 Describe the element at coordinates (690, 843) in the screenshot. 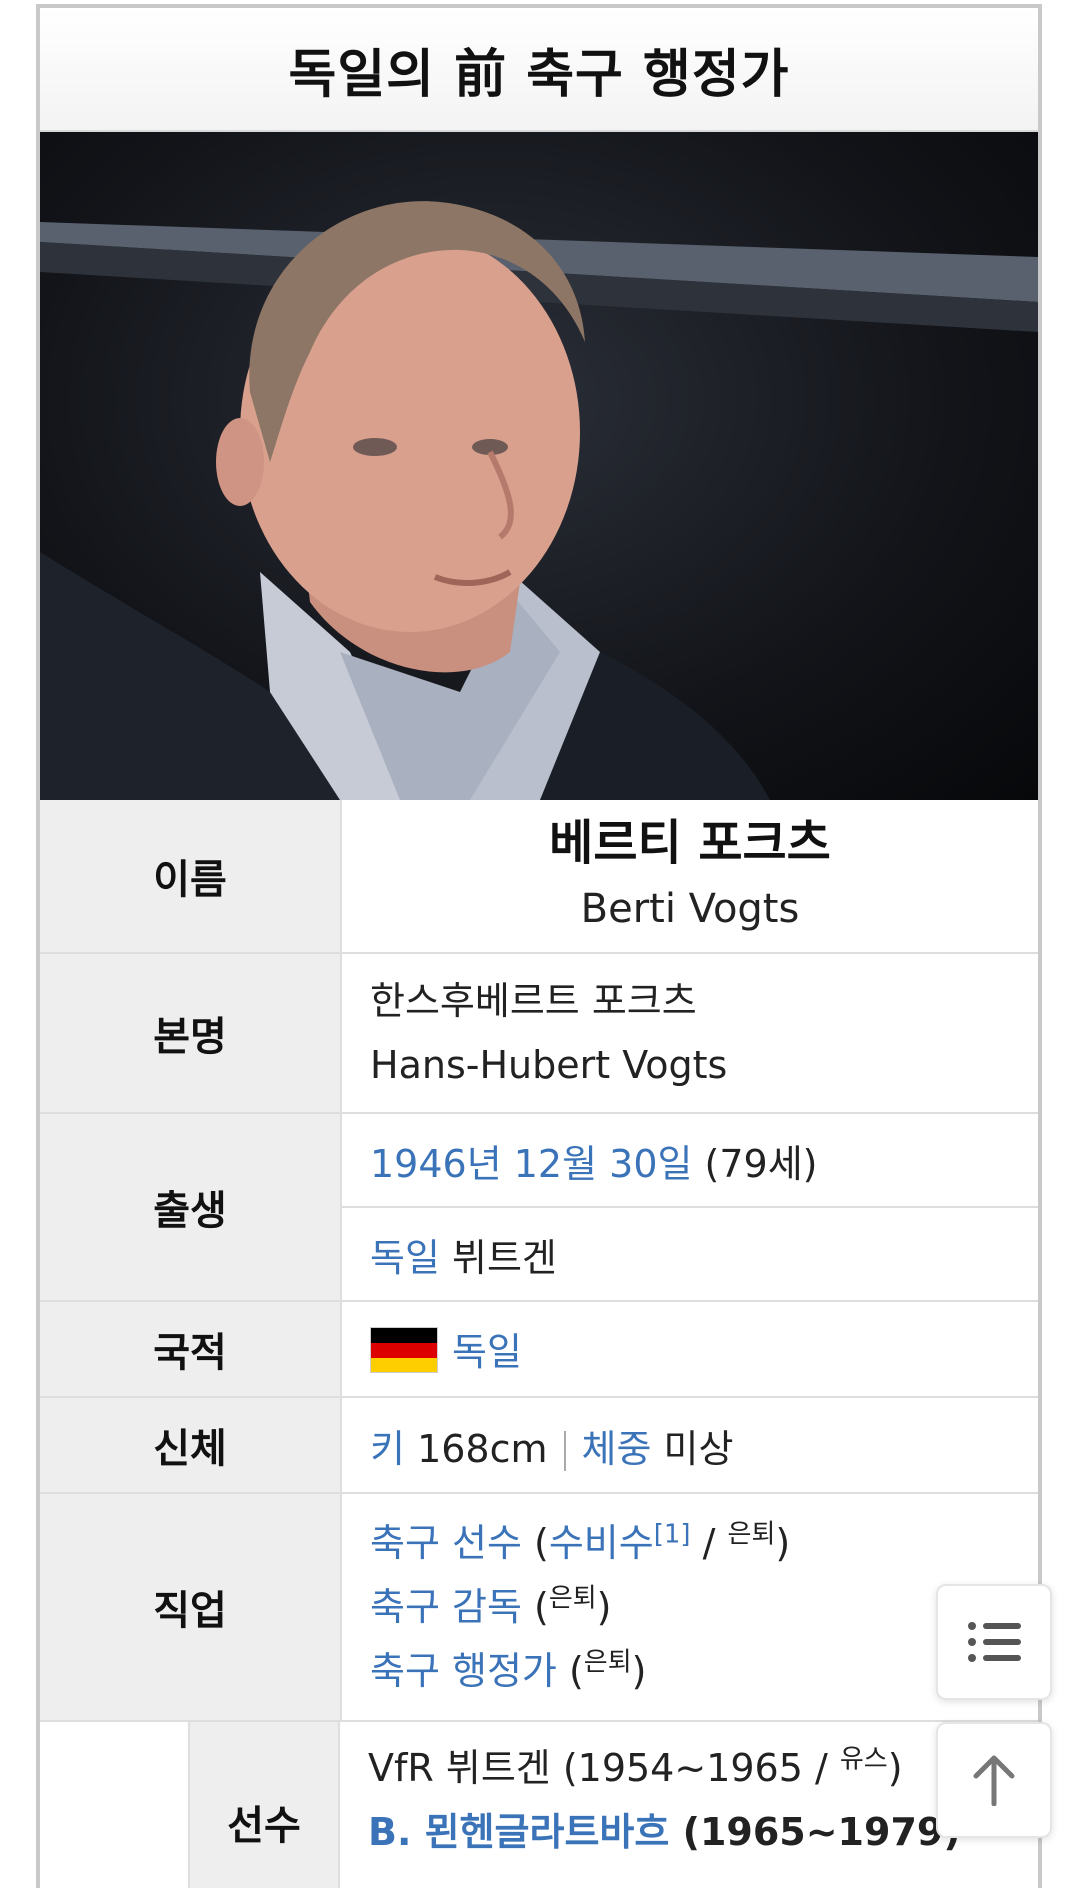

I see `name-korean: 베르티 포크츠` at that location.